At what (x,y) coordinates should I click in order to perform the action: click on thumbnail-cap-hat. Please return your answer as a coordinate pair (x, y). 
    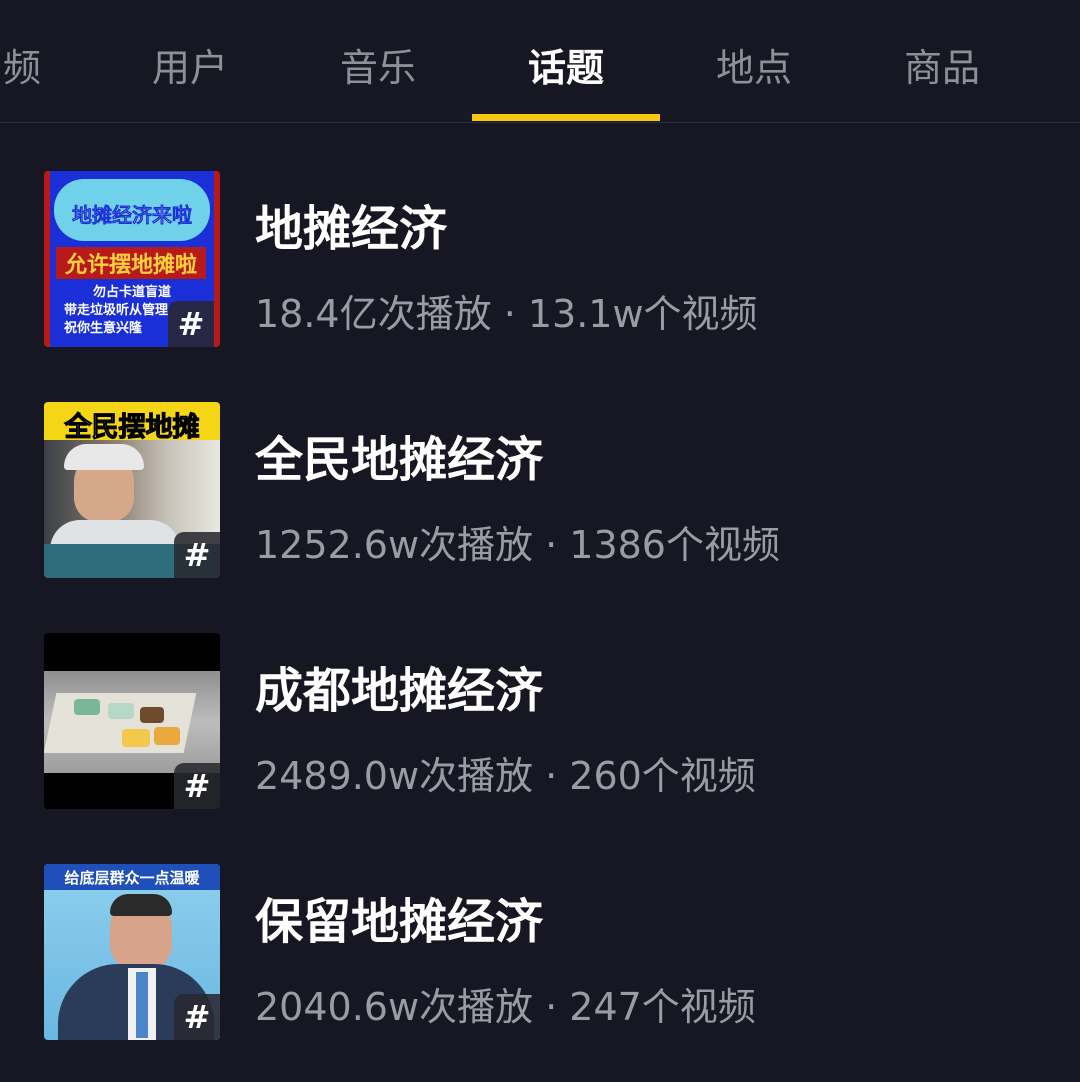
    Looking at the image, I should click on (104, 457).